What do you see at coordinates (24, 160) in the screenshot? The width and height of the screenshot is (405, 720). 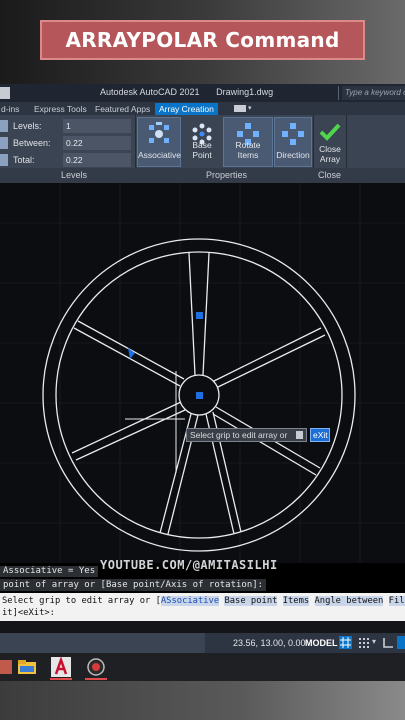 I see `total-label: Total:` at bounding box center [24, 160].